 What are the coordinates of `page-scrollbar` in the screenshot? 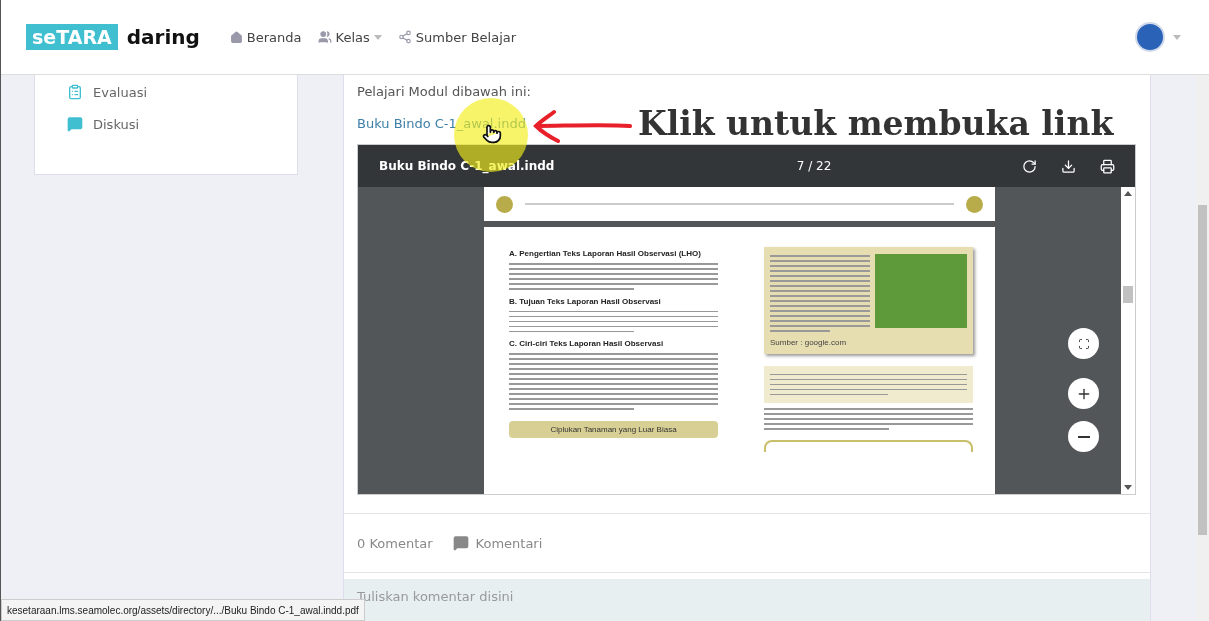 It's located at (1202, 348).